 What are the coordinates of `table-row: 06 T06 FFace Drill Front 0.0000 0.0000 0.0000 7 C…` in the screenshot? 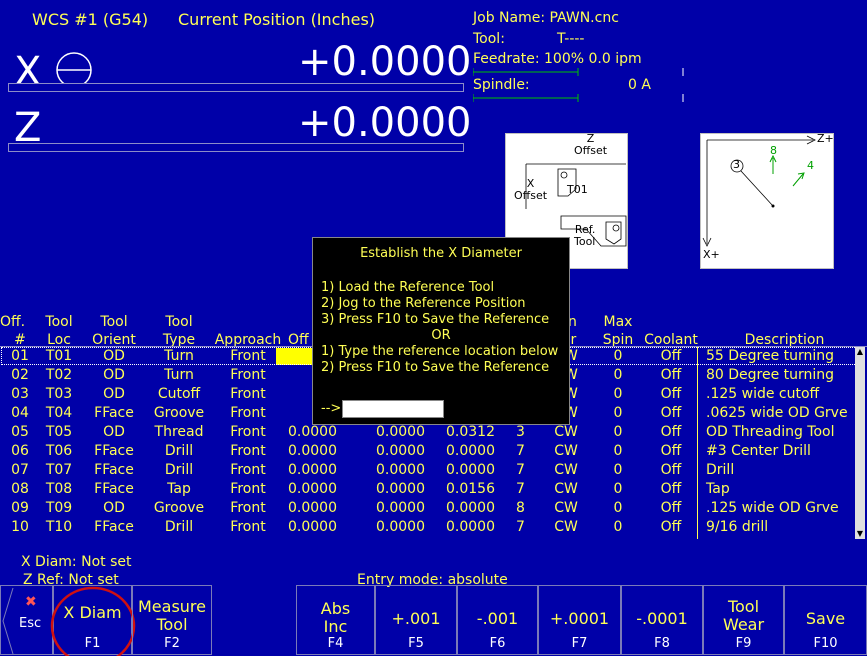 It's located at (433, 451).